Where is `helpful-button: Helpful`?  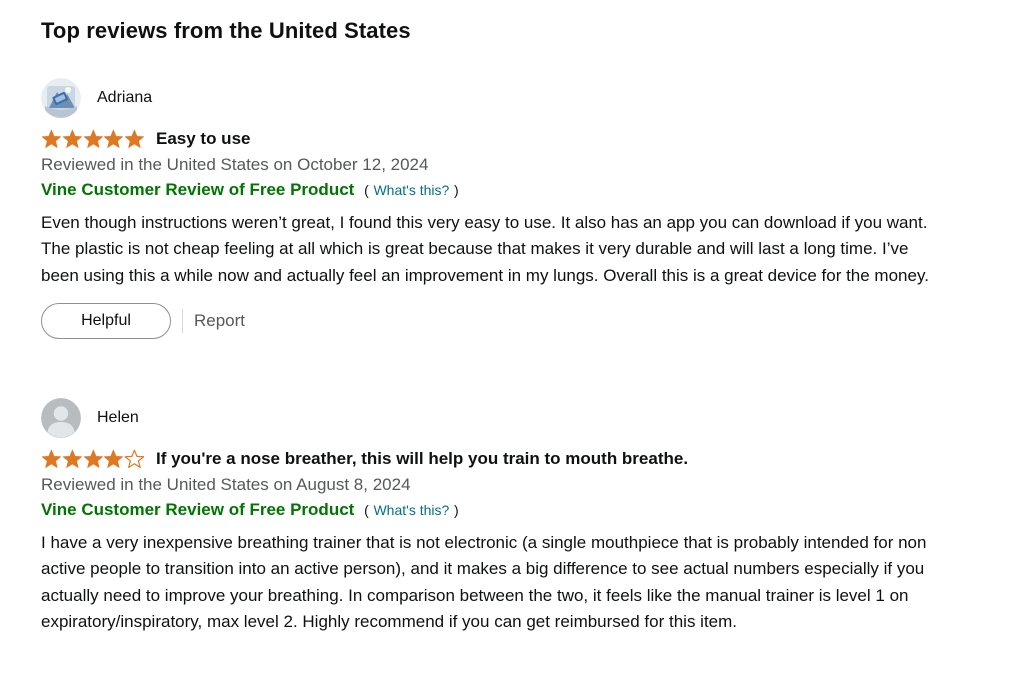 helpful-button: Helpful is located at coordinates (106, 320).